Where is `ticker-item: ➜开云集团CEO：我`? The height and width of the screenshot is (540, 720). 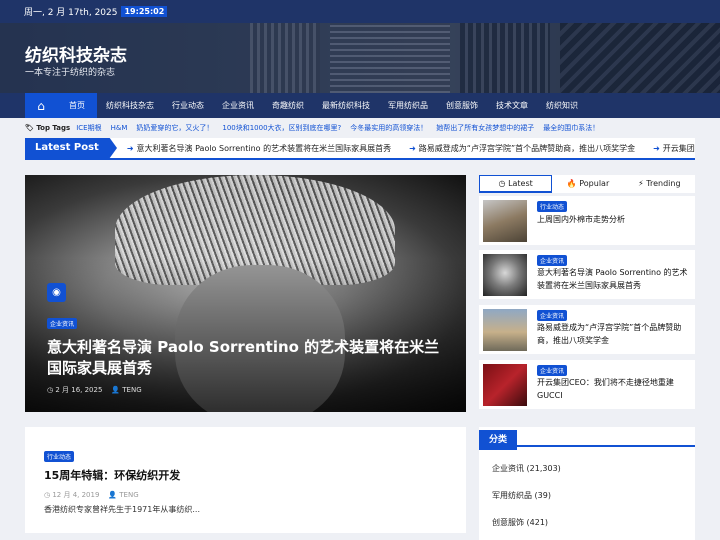
ticker-item: ➜开云集团CEO：我 is located at coordinates (674, 148).